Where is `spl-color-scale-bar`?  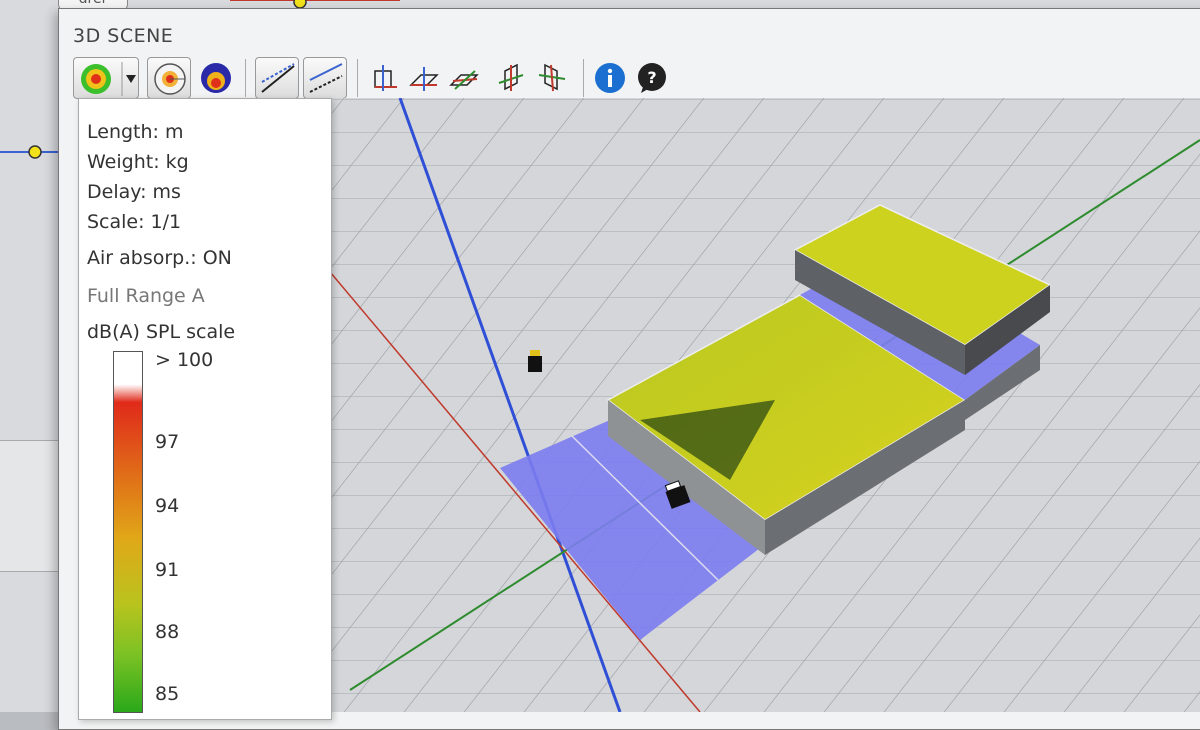 spl-color-scale-bar is located at coordinates (128, 532).